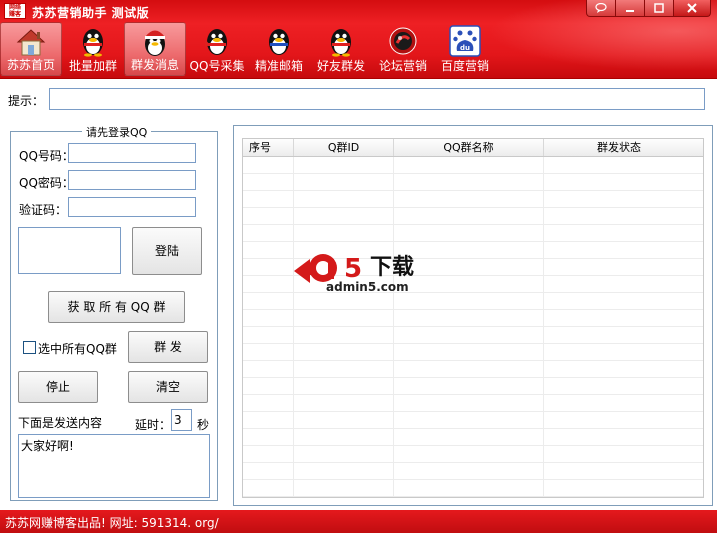 The height and width of the screenshot is (533, 717). Describe the element at coordinates (469, 147) in the screenshot. I see `column-header-group-name: QQ群名称` at that location.